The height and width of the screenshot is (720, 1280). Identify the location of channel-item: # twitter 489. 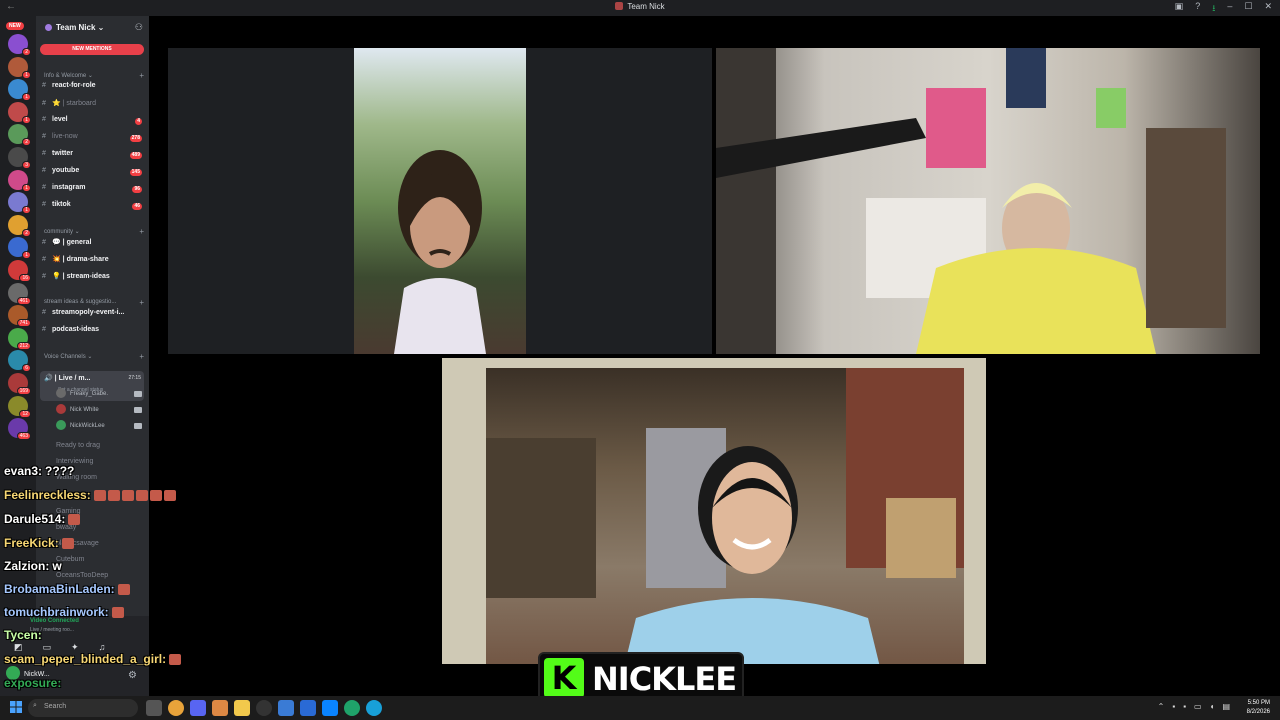
(93, 157).